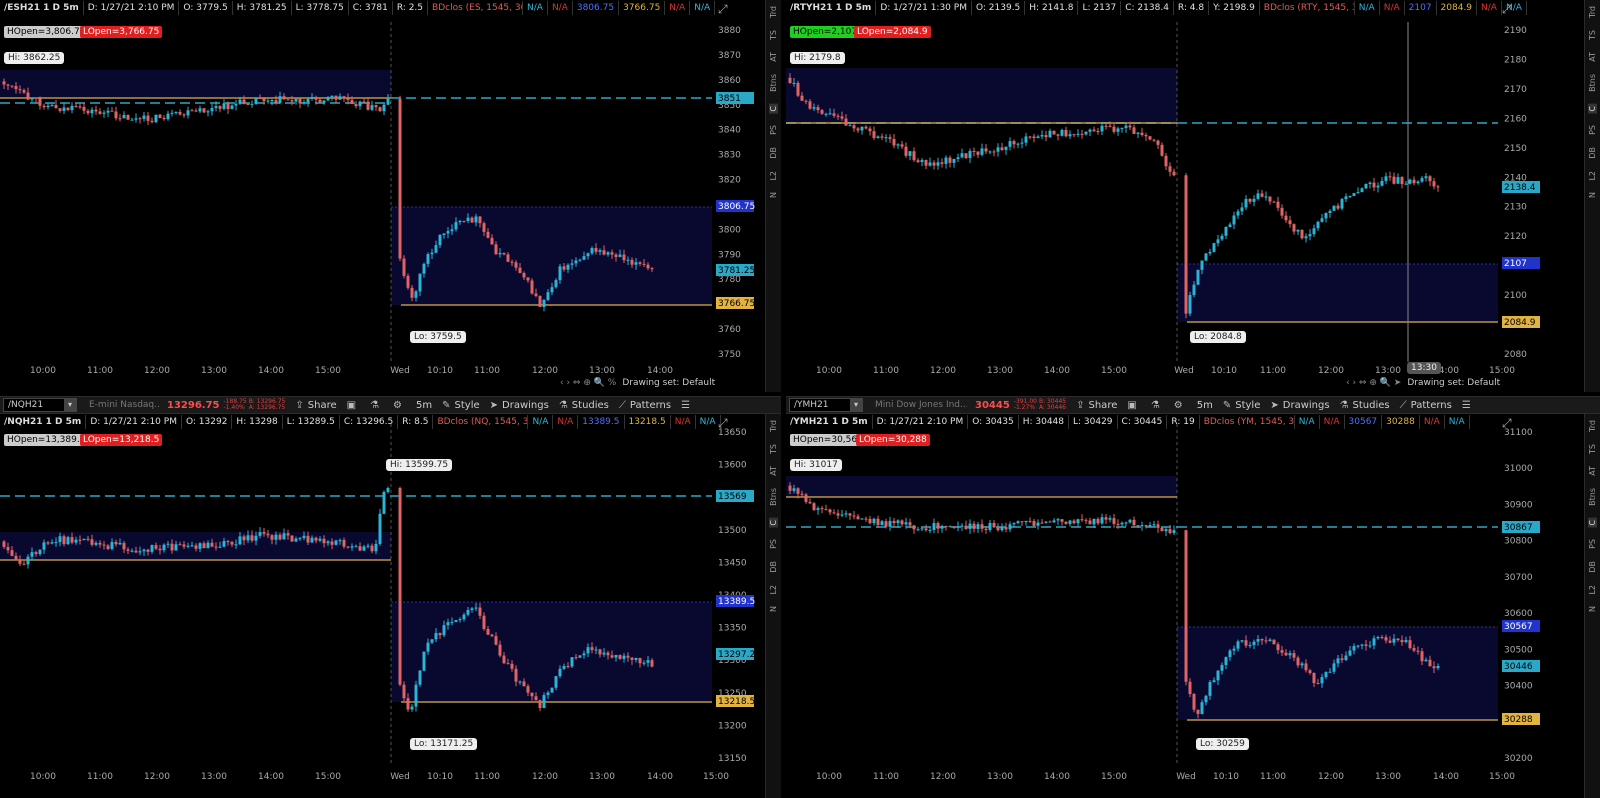  What do you see at coordinates (729, 131) in the screenshot?
I see `y-axis-tick: 3840` at bounding box center [729, 131].